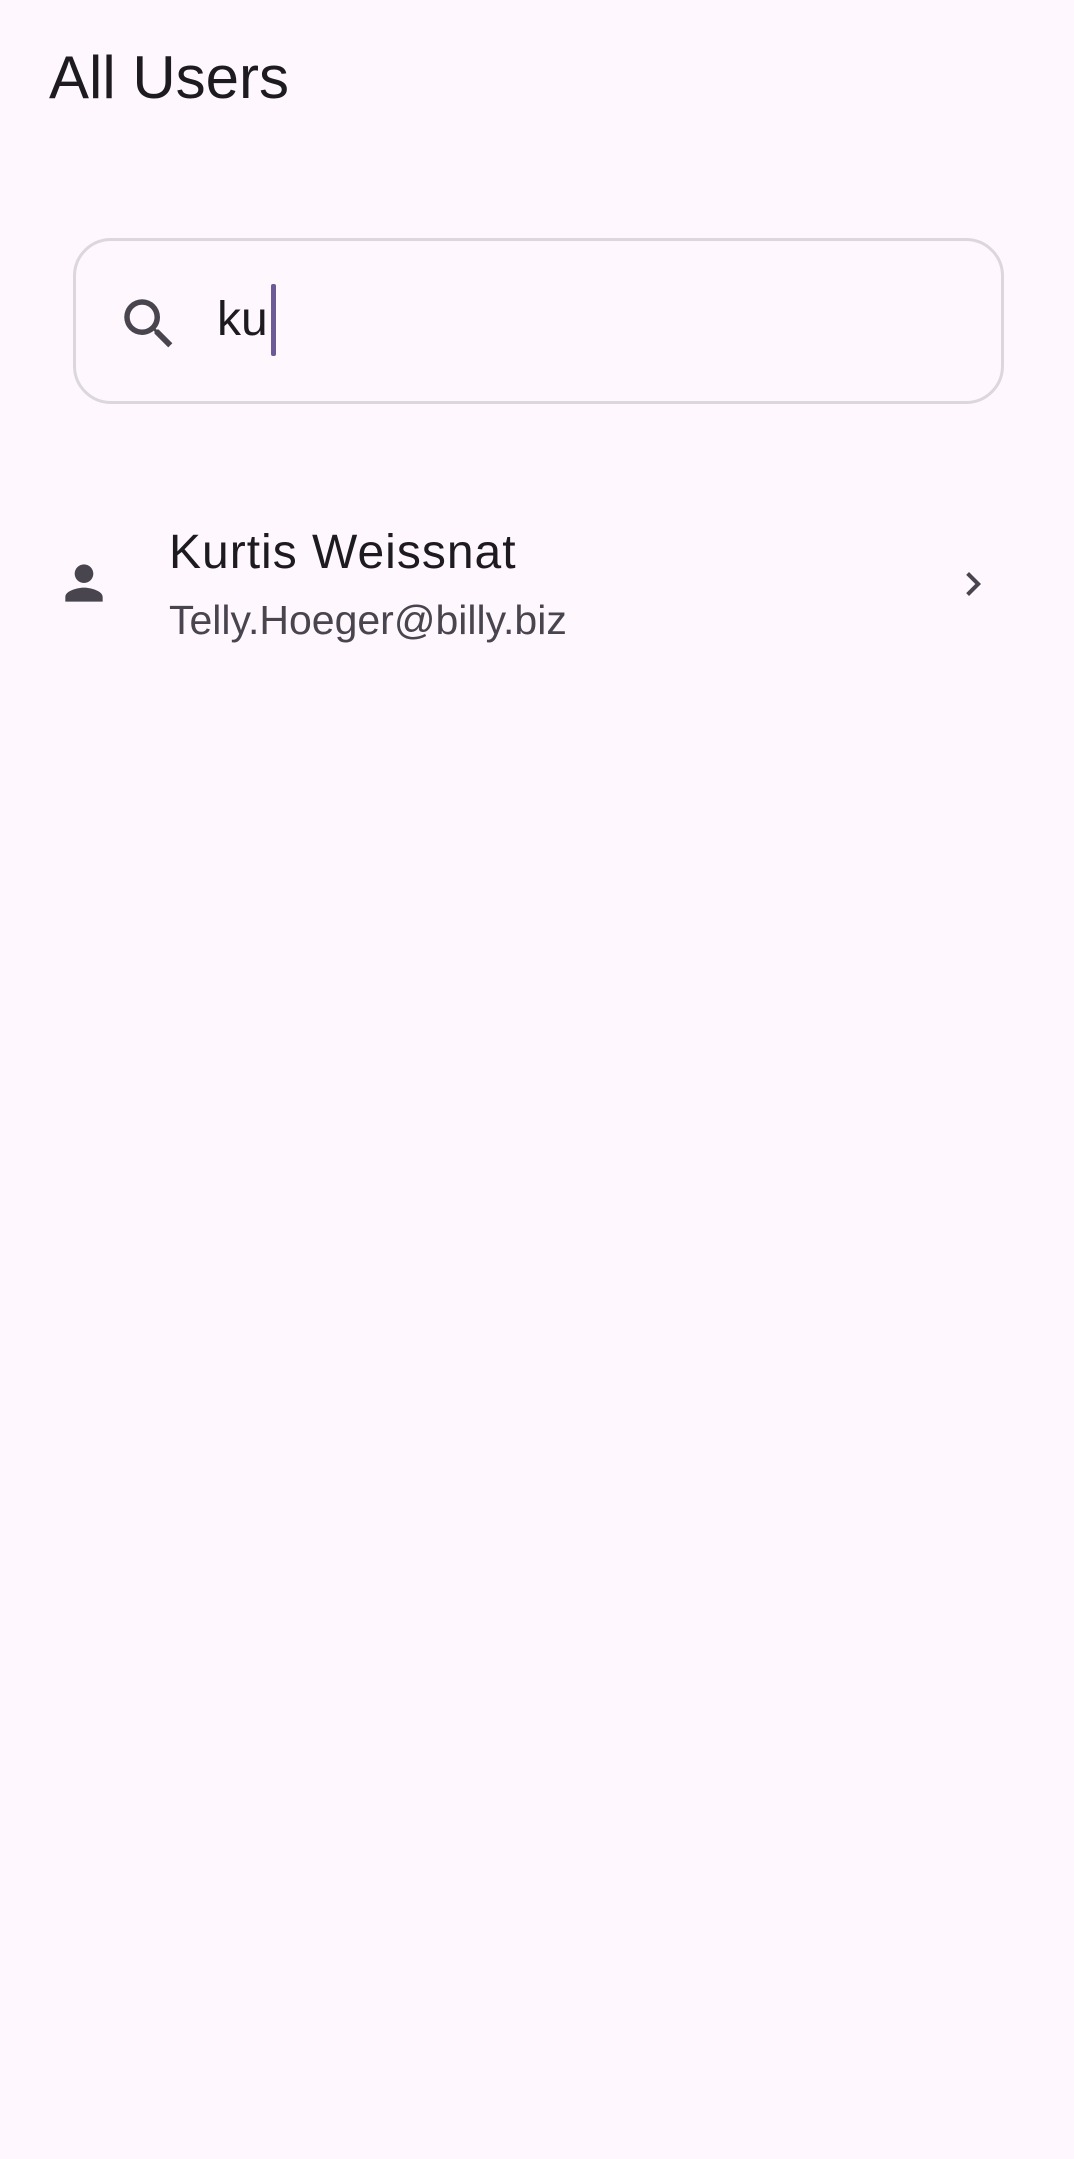 Image resolution: width=1074 pixels, height=2159 pixels. I want to click on user-list: Kurtis Weissnat Telly.Hoeger@billy.biz, so click(537, 586).